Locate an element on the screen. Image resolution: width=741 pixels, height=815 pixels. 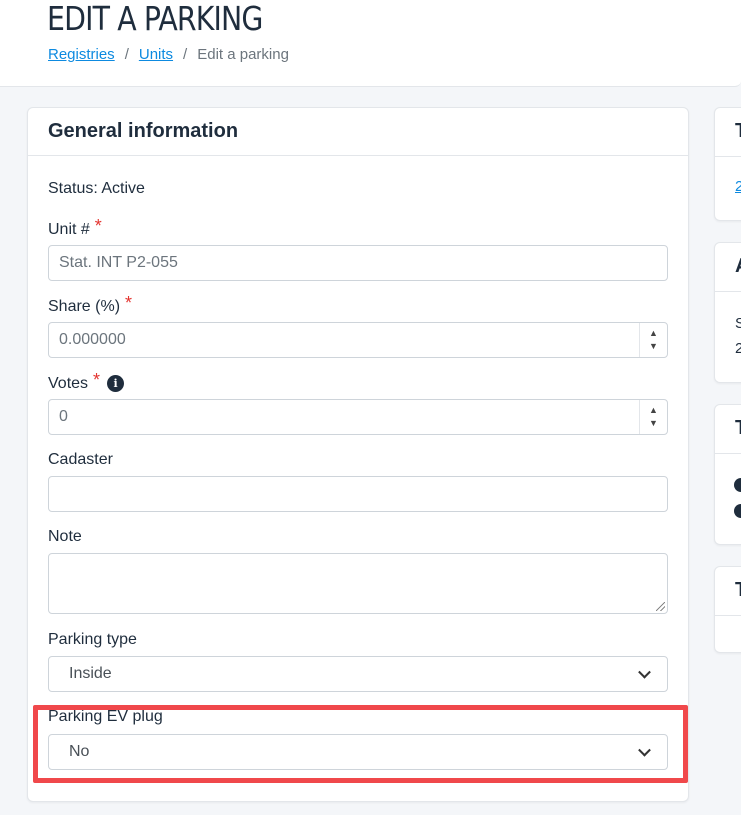
side-card-title: A is located at coordinates (738, 266).